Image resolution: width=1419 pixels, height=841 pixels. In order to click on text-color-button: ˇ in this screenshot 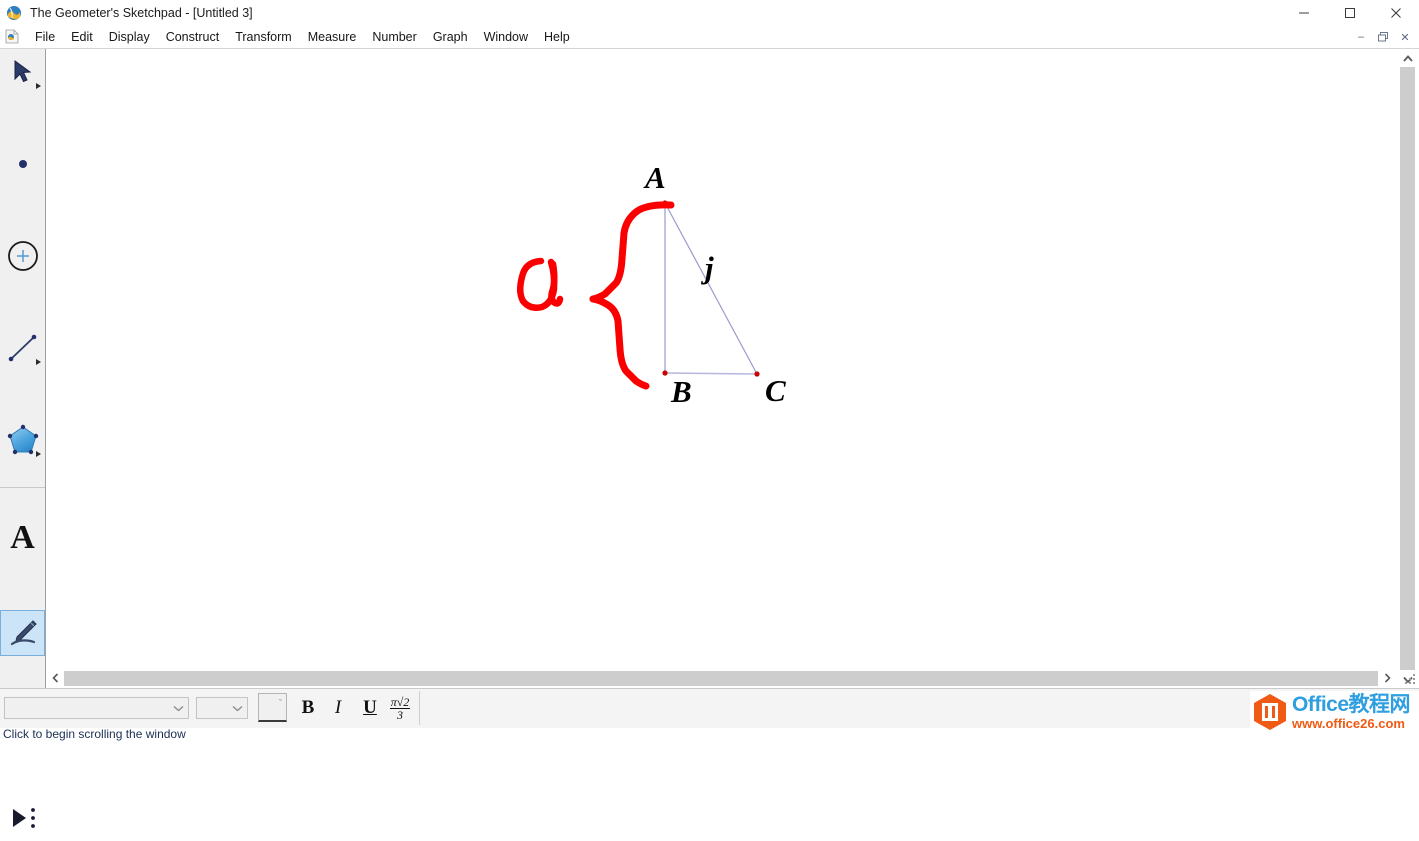, I will do `click(272, 707)`.